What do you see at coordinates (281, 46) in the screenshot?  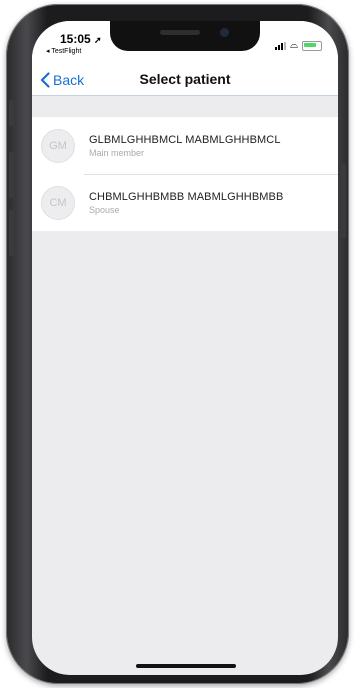 I see `signal-icon` at bounding box center [281, 46].